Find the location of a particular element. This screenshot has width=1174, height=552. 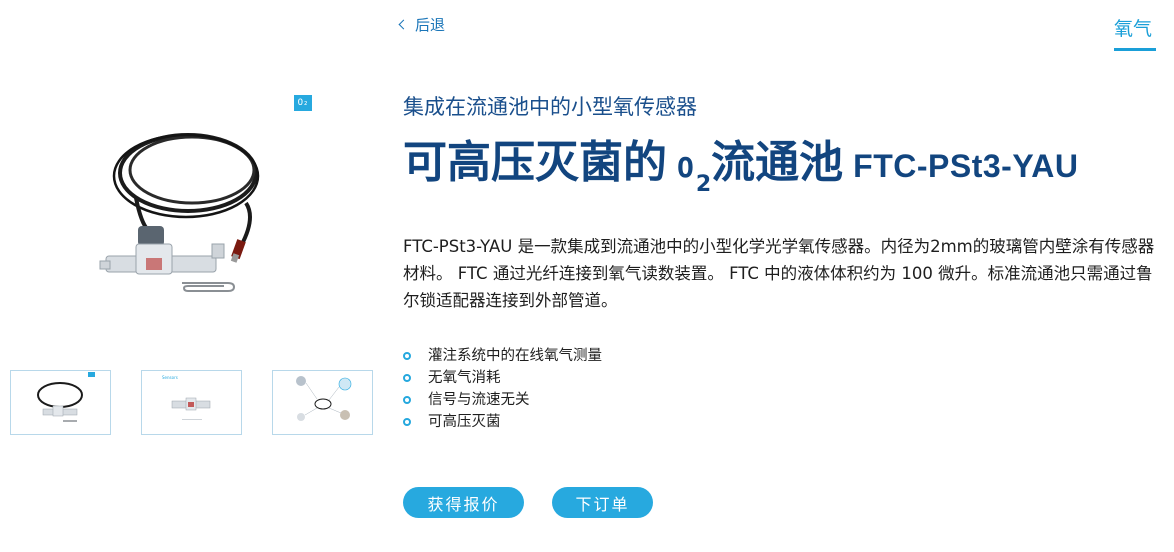

o2-badge-icon is located at coordinates (91, 374).